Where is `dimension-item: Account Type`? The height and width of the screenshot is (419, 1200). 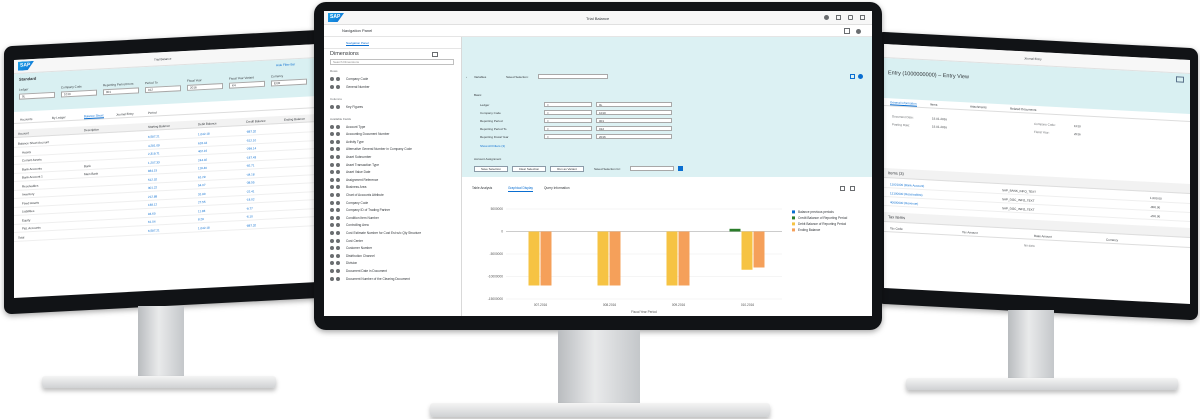 dimension-item: Account Type is located at coordinates (347, 126).